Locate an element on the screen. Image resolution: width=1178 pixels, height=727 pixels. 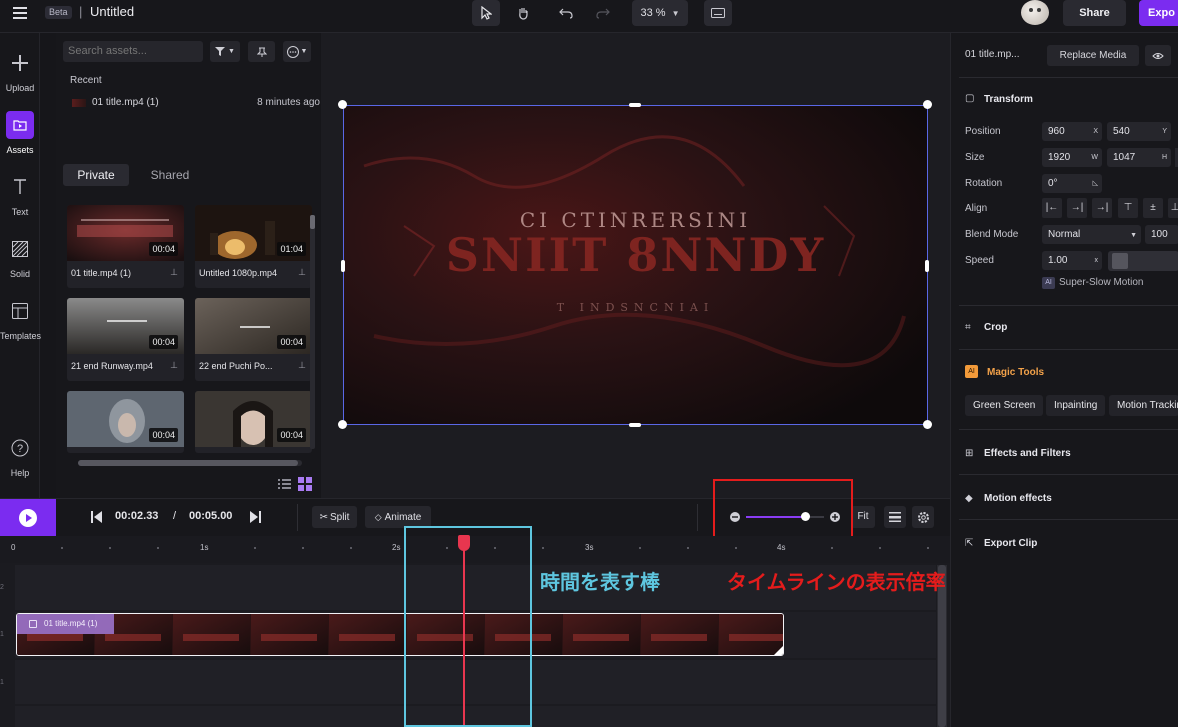
play-button is located at coordinates (28, 517).